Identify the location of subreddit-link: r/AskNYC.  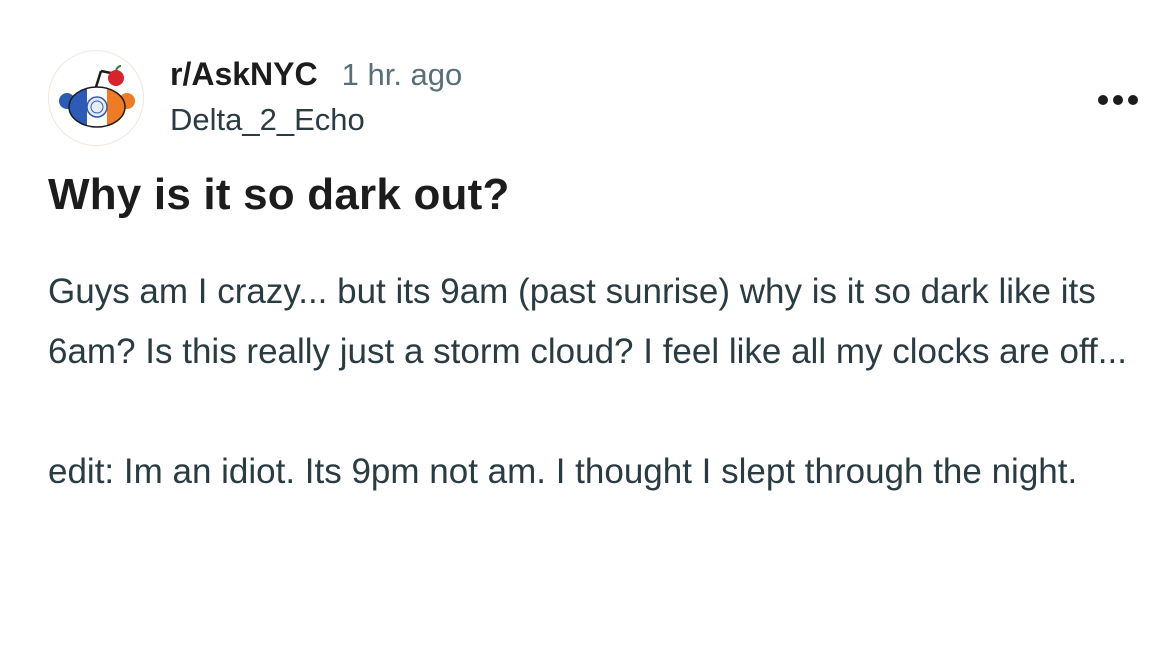
(244, 74).